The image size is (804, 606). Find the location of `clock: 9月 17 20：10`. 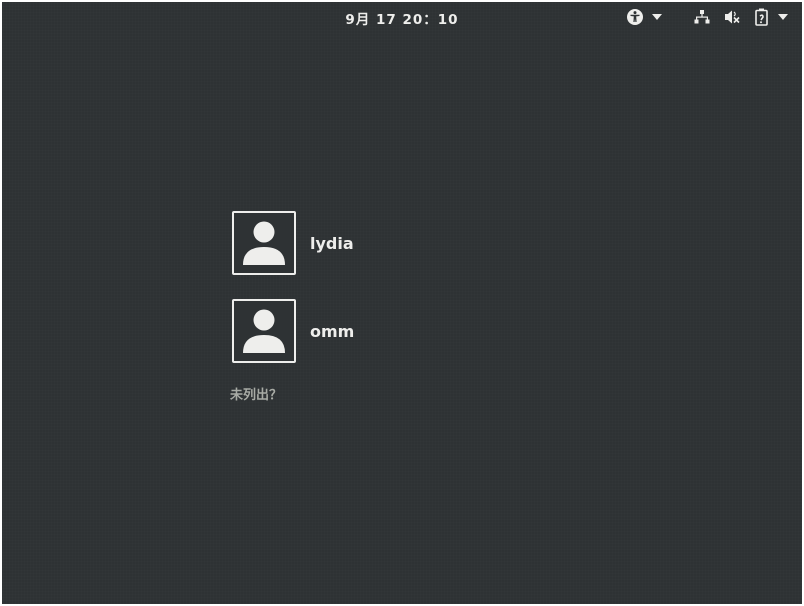

clock: 9月 17 20：10 is located at coordinates (402, 18).